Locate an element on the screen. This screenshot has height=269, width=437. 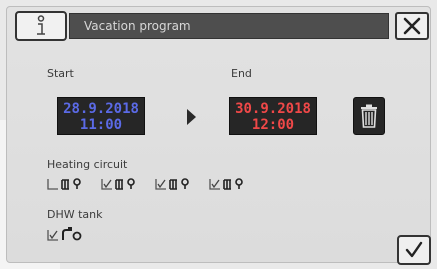
delete-button is located at coordinates (369, 116).